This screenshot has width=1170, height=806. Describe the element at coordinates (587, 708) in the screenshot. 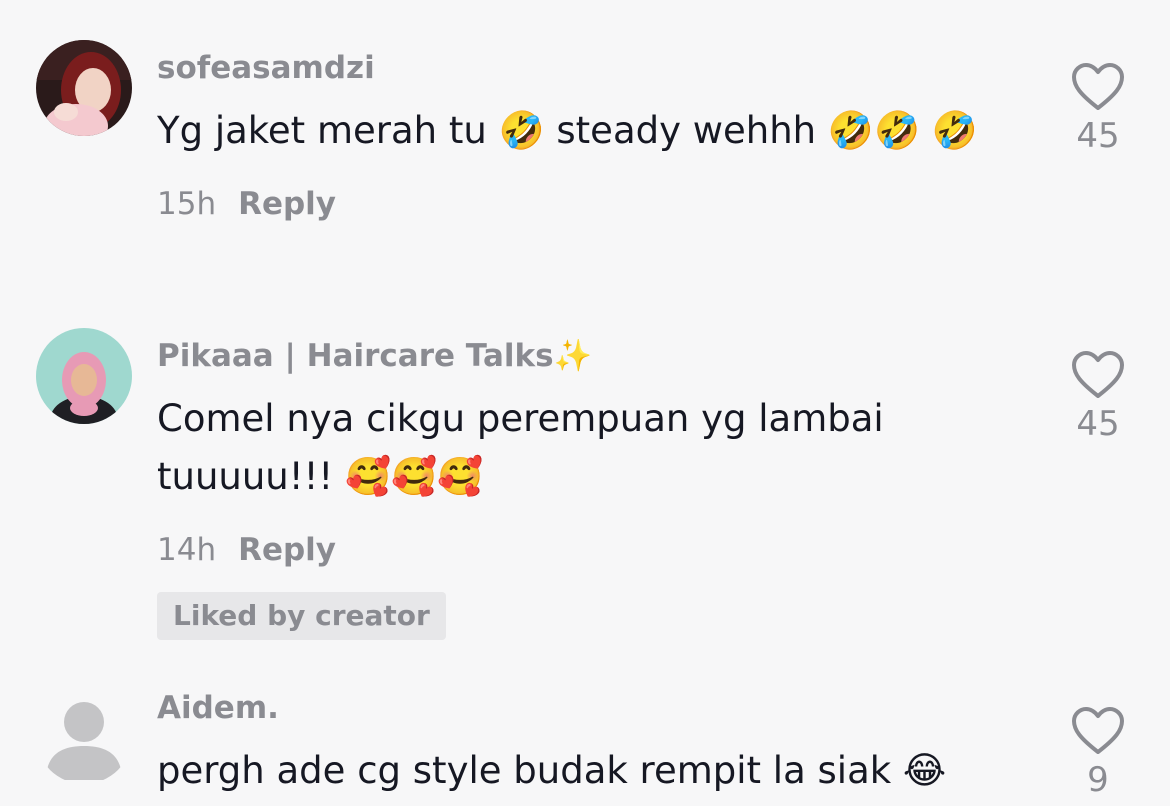

I see `username: Aidem.` at that location.